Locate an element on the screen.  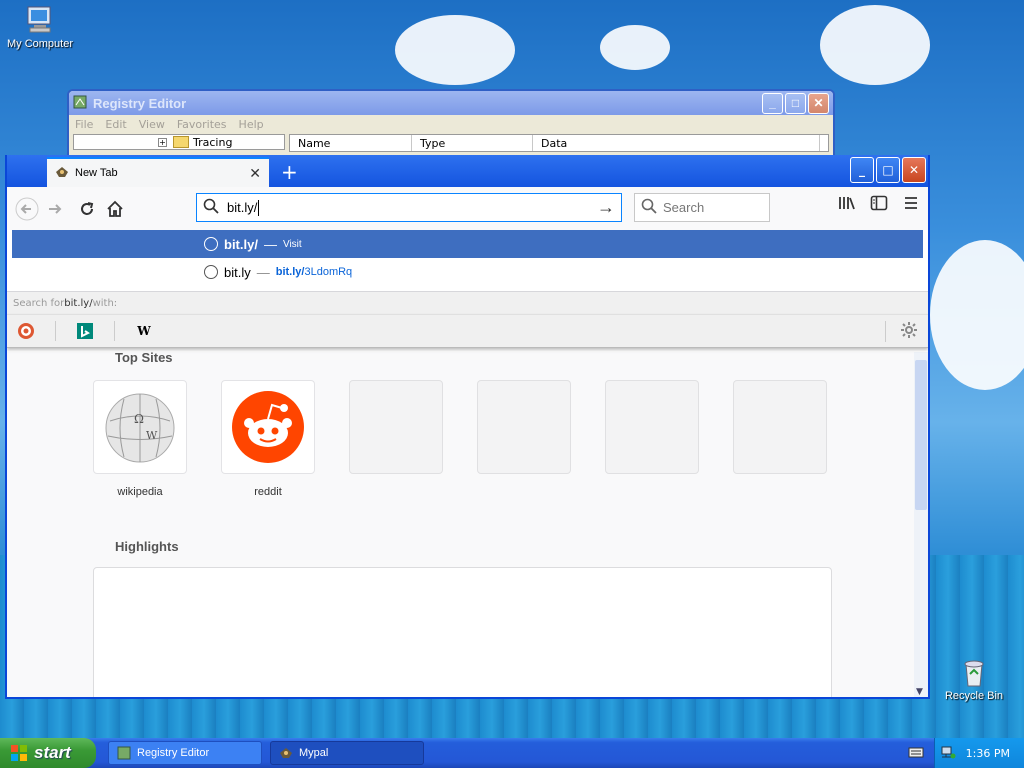
recycle-bin-icon is located at coordinates (974, 672).